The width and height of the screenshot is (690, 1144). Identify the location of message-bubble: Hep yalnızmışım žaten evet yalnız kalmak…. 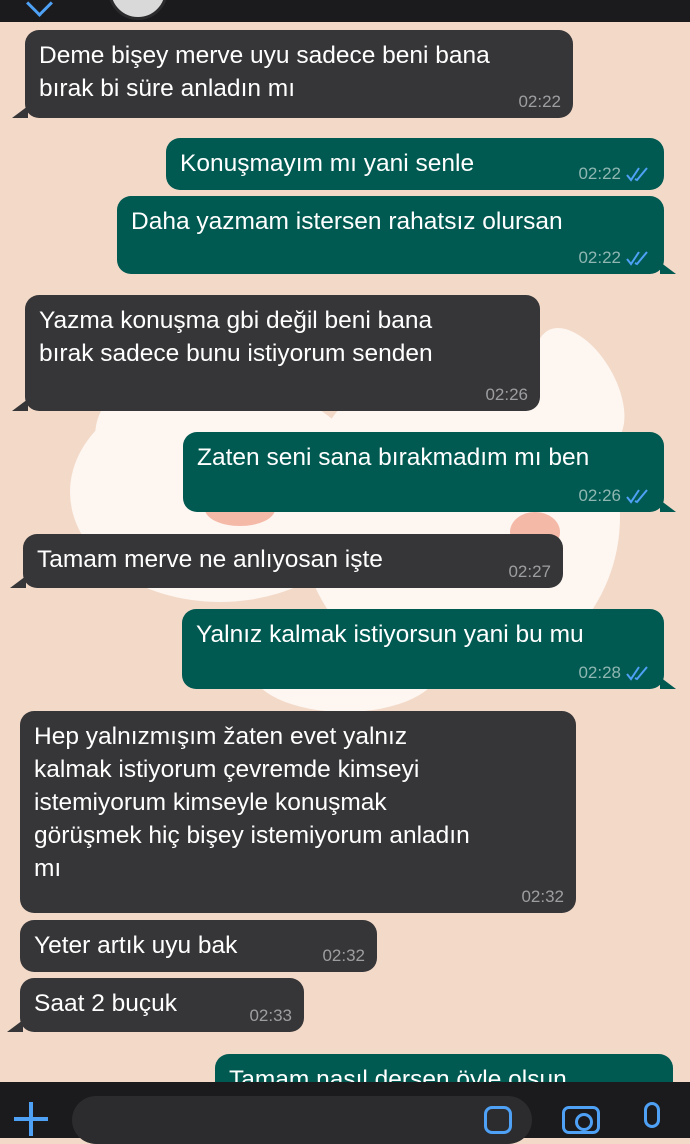
(298, 812).